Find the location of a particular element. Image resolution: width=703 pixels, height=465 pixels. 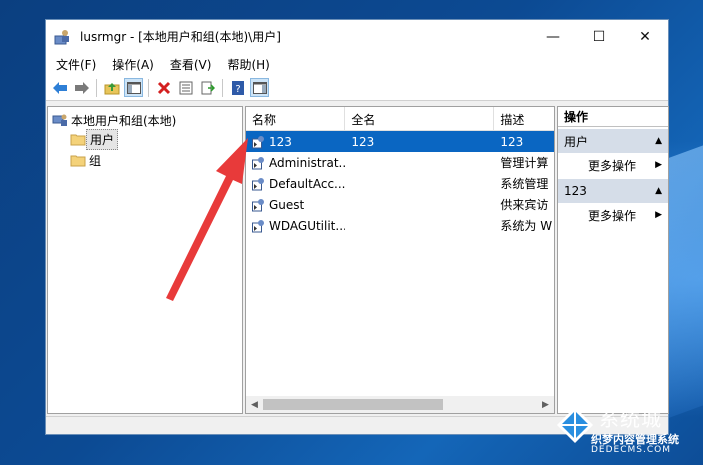

actions-title: 操作 is located at coordinates (613, 117).